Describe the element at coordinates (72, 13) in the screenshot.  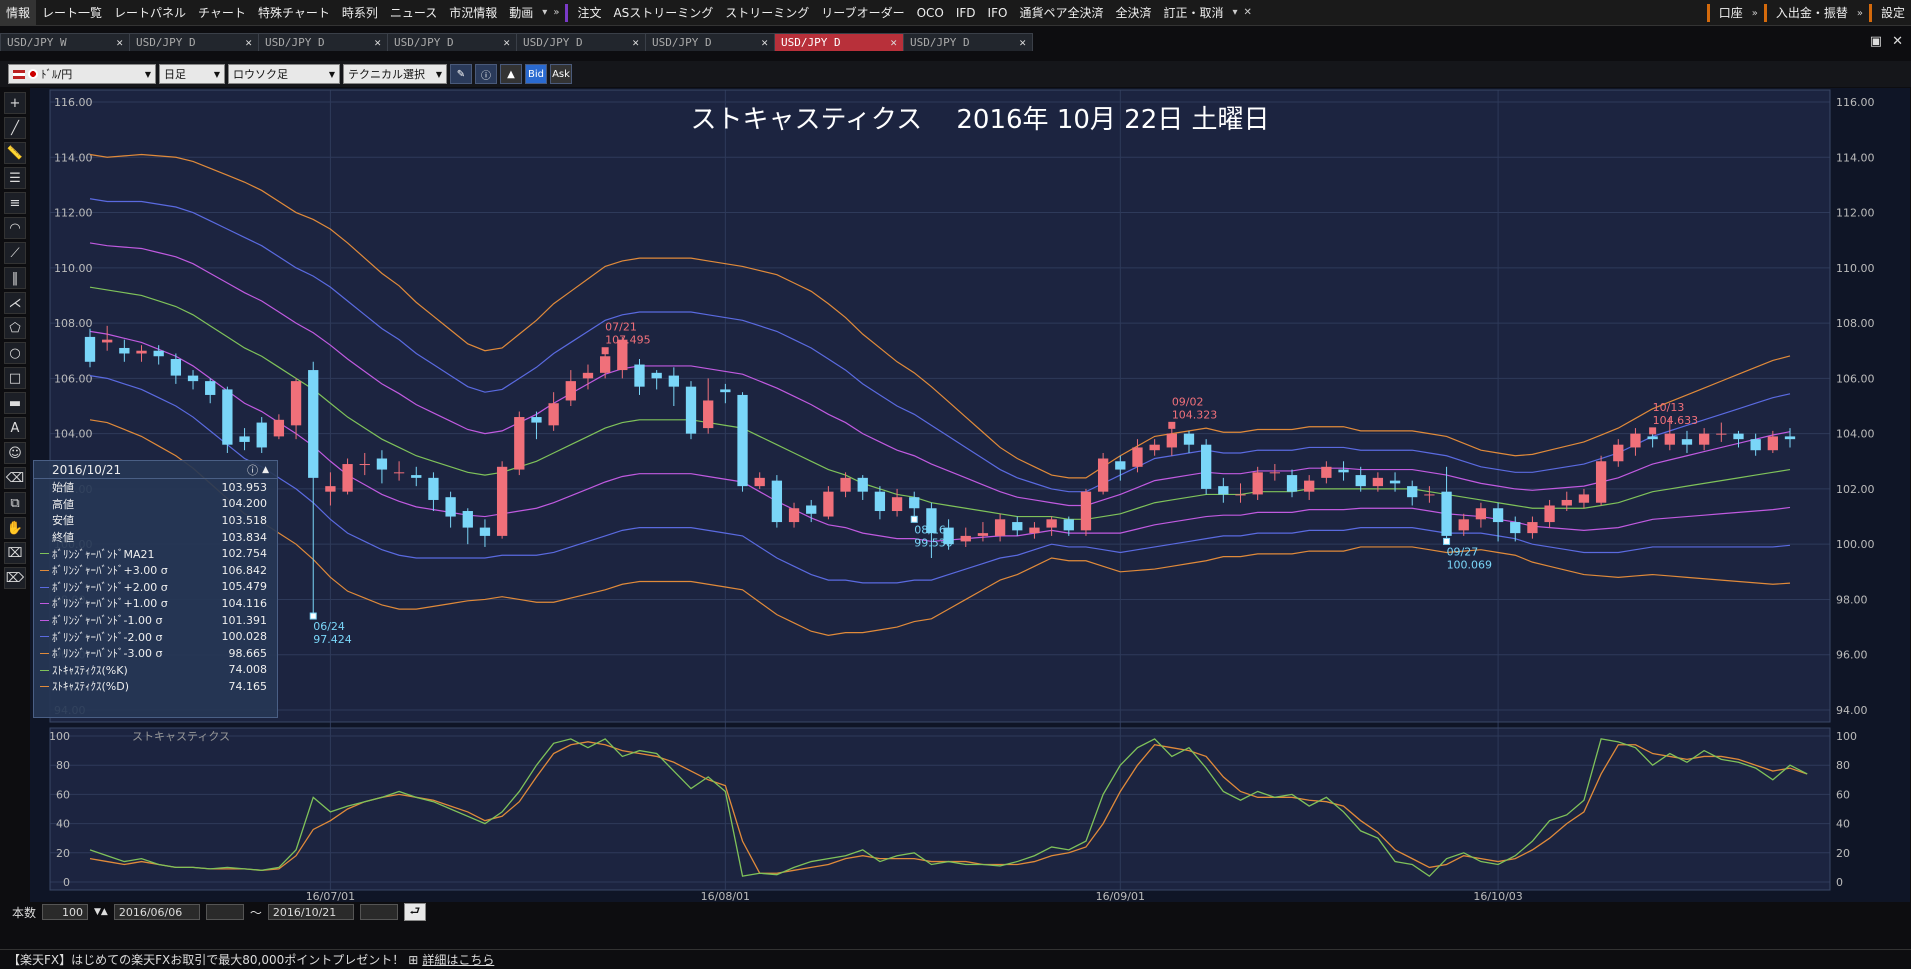
I see `menu-item: レート一覧` at that location.